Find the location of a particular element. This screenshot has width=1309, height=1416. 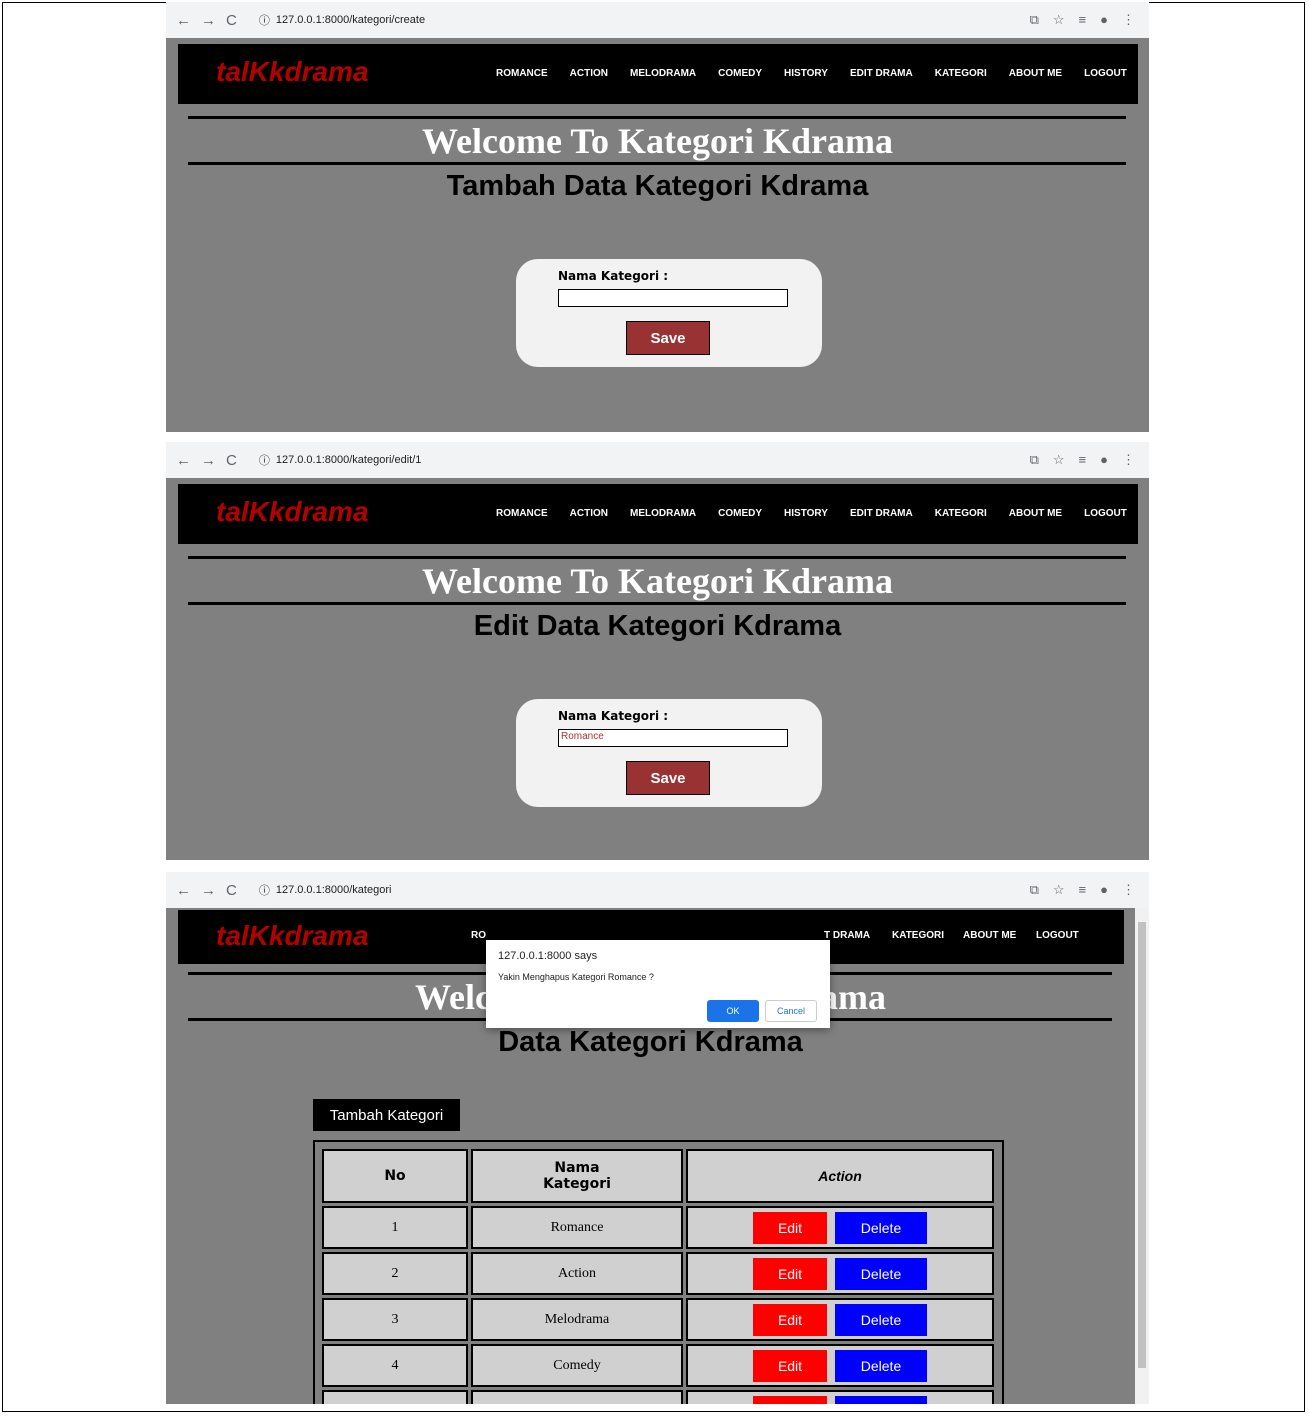

field-label: Nama Kategori : is located at coordinates (613, 276).